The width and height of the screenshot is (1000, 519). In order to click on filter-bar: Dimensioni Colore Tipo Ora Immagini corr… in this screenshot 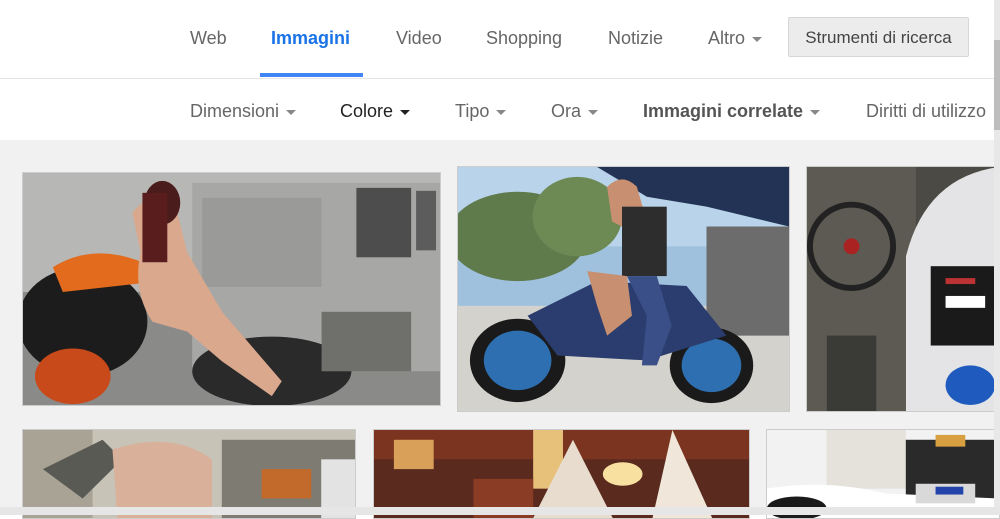, I will do `click(500, 110)`.